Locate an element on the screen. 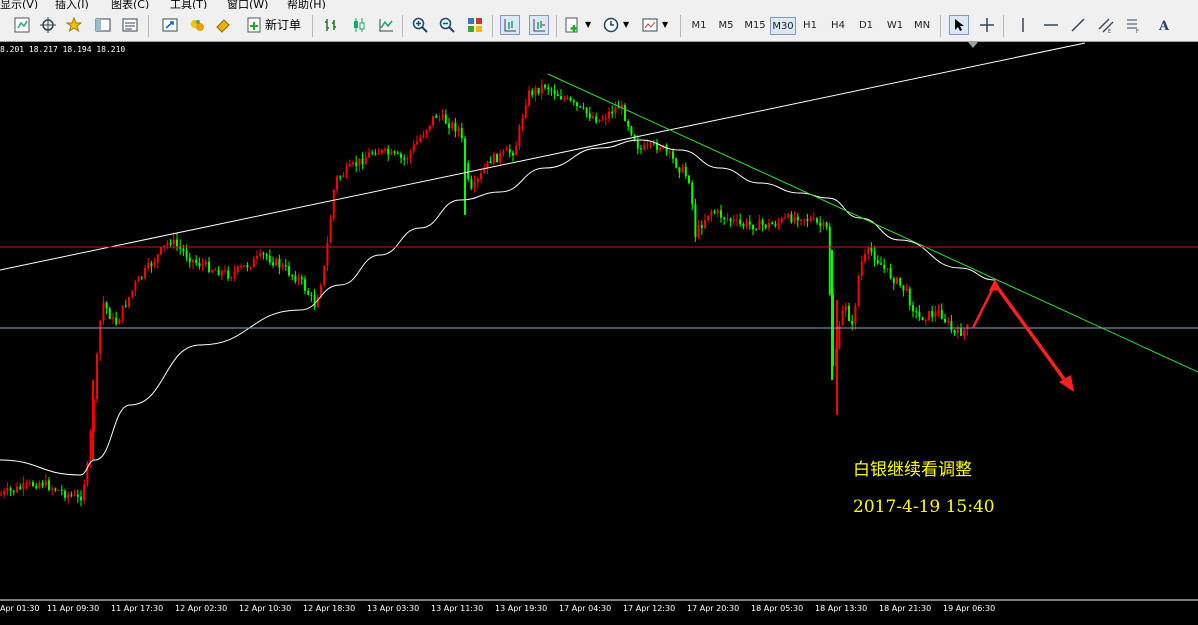 This screenshot has width=1198, height=625. timeframe-m5: M5 is located at coordinates (726, 26).